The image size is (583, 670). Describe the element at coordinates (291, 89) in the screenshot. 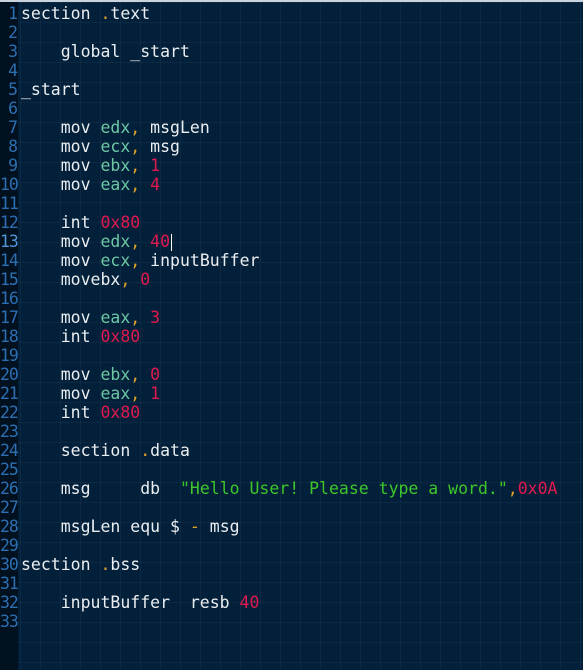

I see `code-line: 5 _start` at that location.